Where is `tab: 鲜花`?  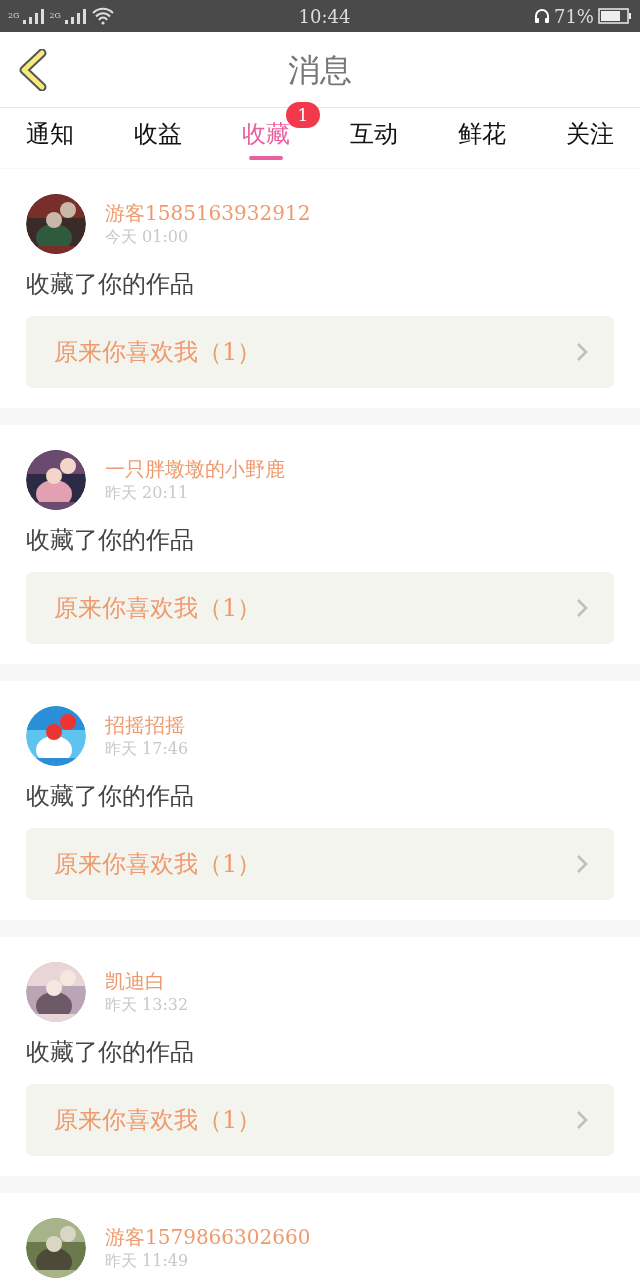
tab: 鲜花 is located at coordinates (482, 138).